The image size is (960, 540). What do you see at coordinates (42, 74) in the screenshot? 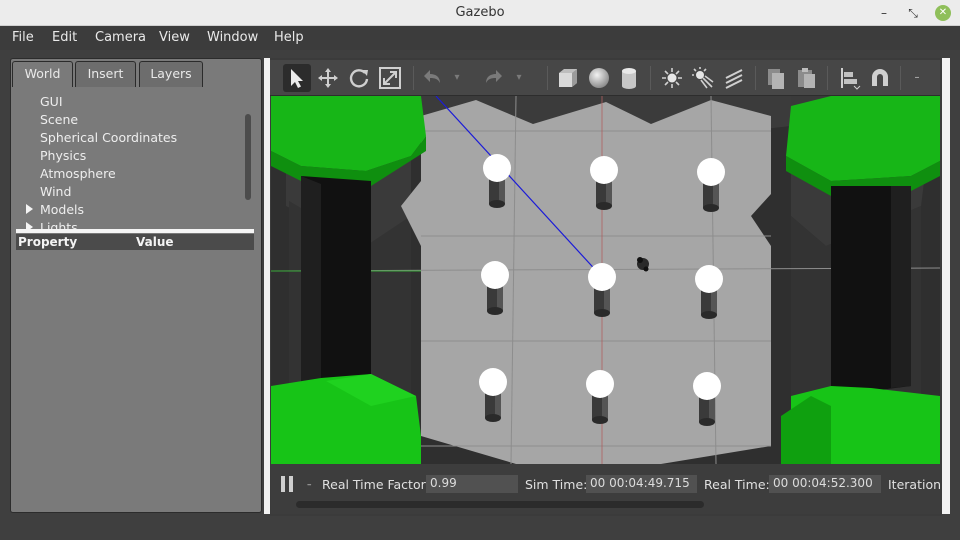
I see `tab-world: World` at bounding box center [42, 74].